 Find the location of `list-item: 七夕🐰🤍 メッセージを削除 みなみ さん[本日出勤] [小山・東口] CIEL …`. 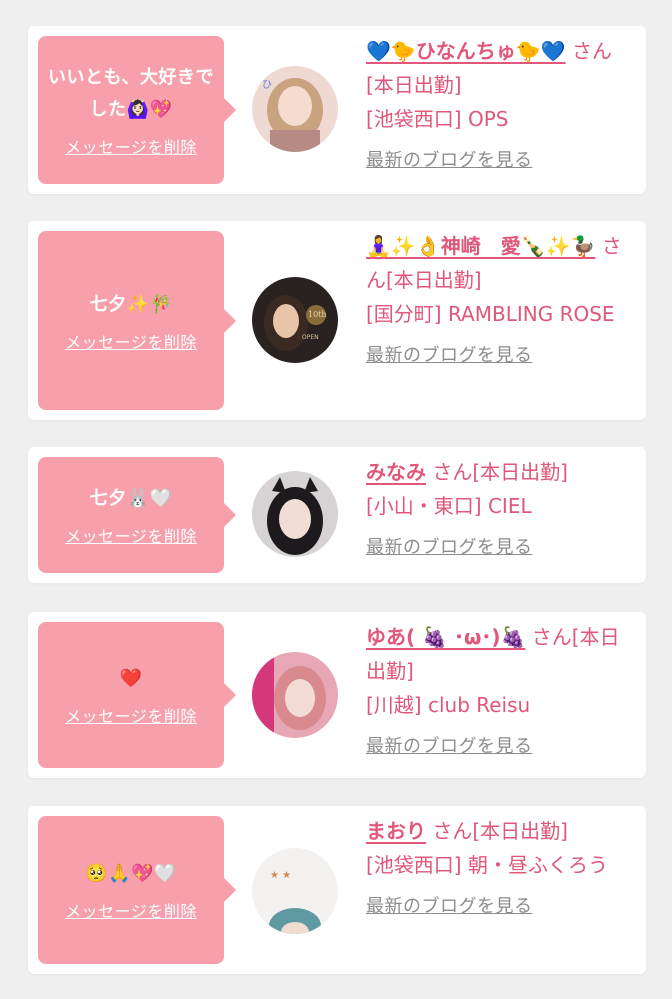

list-item: 七夕🐰🤍 メッセージを削除 みなみ さん[本日出勤] [小山・東口] CIEL … is located at coordinates (337, 515).